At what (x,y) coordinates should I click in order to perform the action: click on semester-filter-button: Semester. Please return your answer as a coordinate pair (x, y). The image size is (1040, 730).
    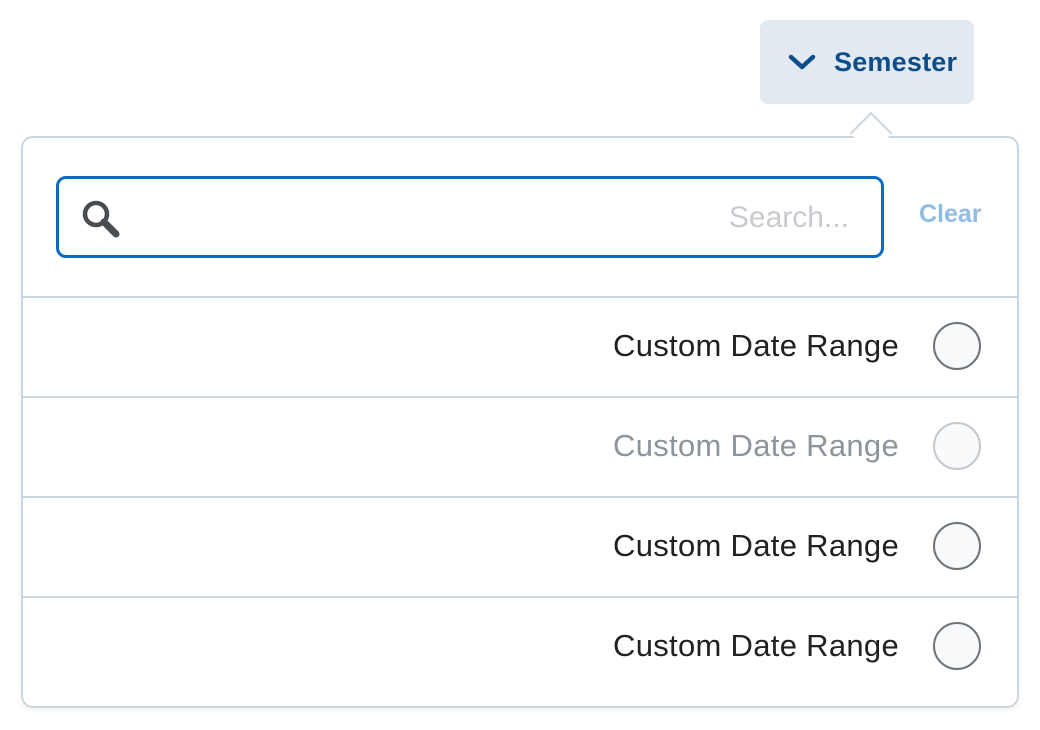
    Looking at the image, I should click on (867, 62).